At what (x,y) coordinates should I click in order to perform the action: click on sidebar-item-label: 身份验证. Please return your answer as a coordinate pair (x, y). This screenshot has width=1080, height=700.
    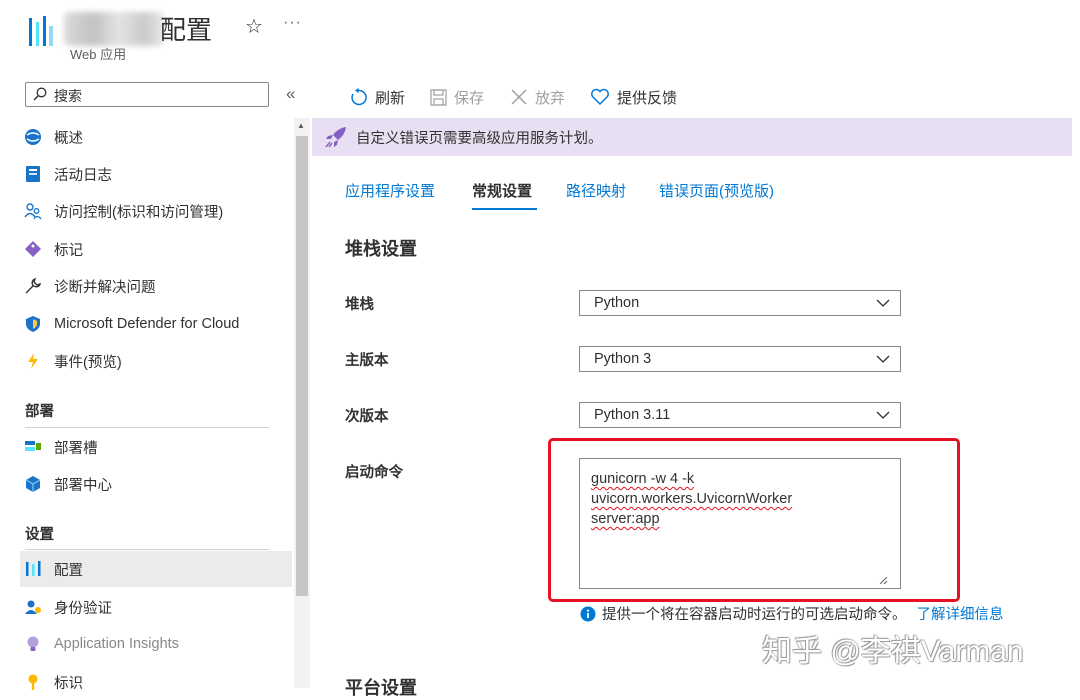
    Looking at the image, I should click on (83, 608).